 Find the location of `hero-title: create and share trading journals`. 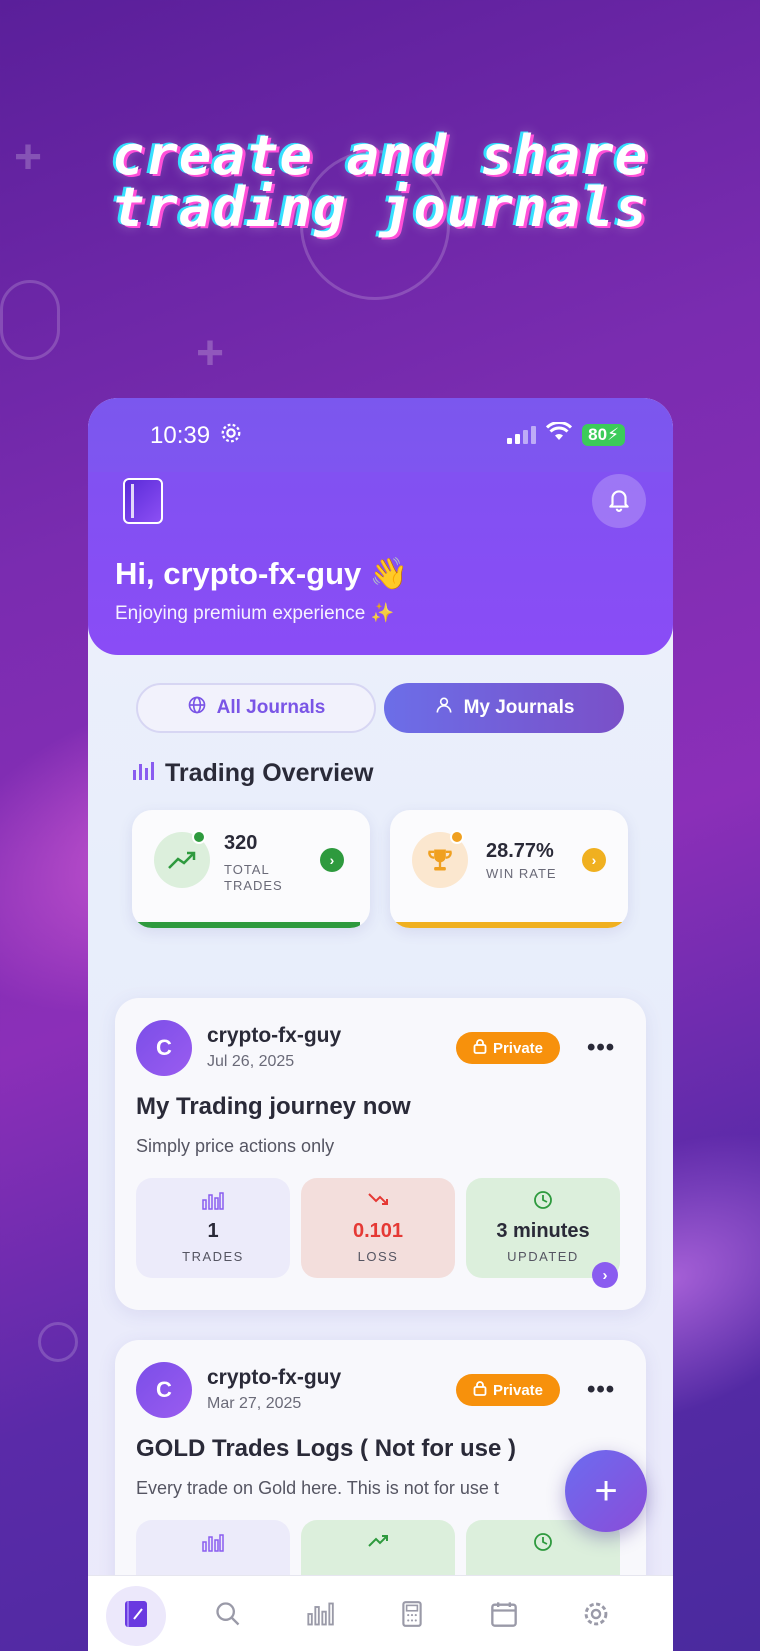

hero-title: create and share trading journals is located at coordinates (380, 181).